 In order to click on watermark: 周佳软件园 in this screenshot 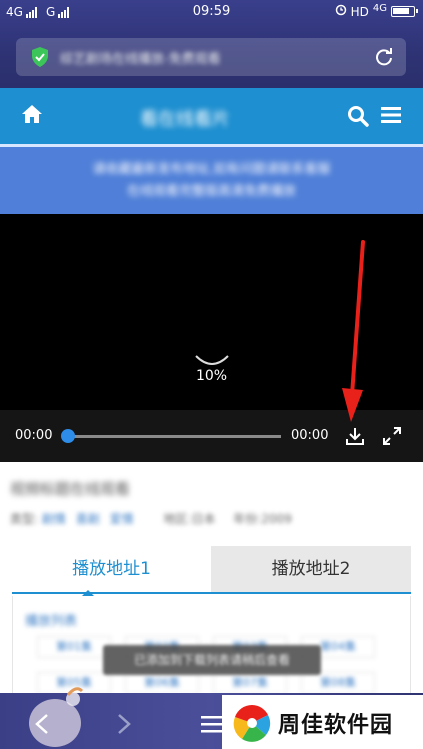, I will do `click(322, 722)`.